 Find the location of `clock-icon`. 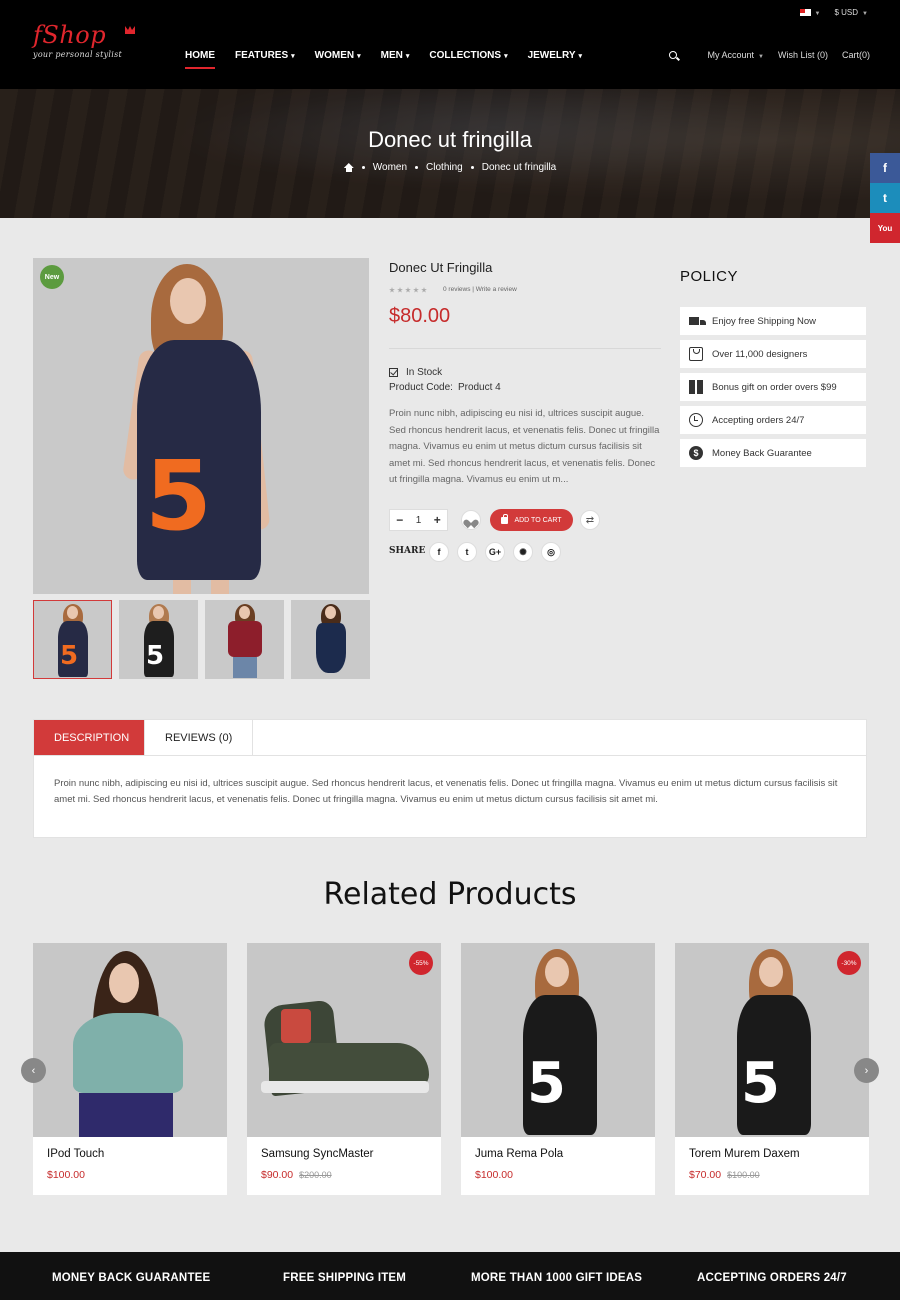

clock-icon is located at coordinates (696, 420).